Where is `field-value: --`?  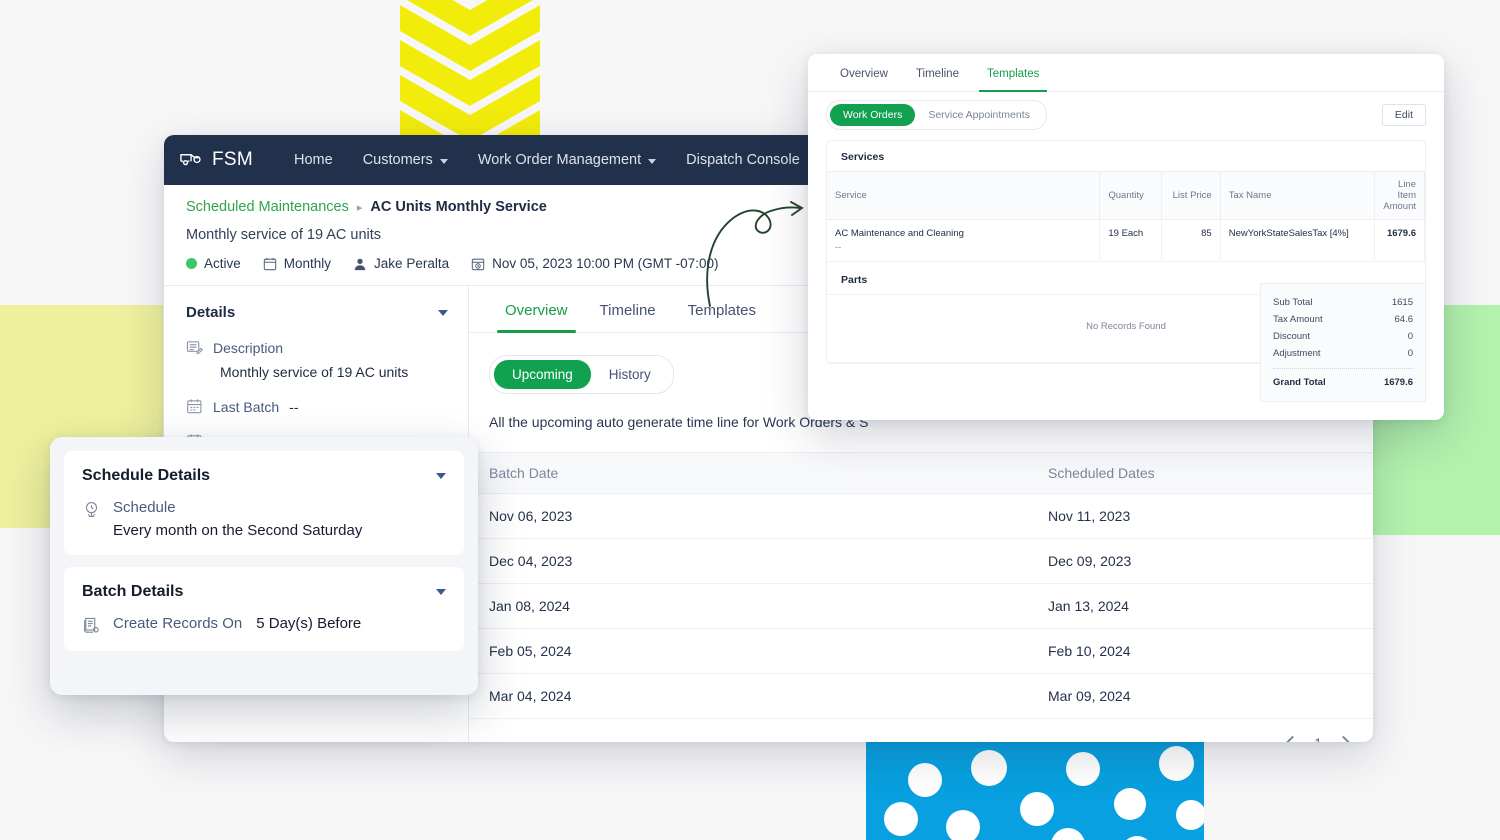
field-value: -- is located at coordinates (294, 406).